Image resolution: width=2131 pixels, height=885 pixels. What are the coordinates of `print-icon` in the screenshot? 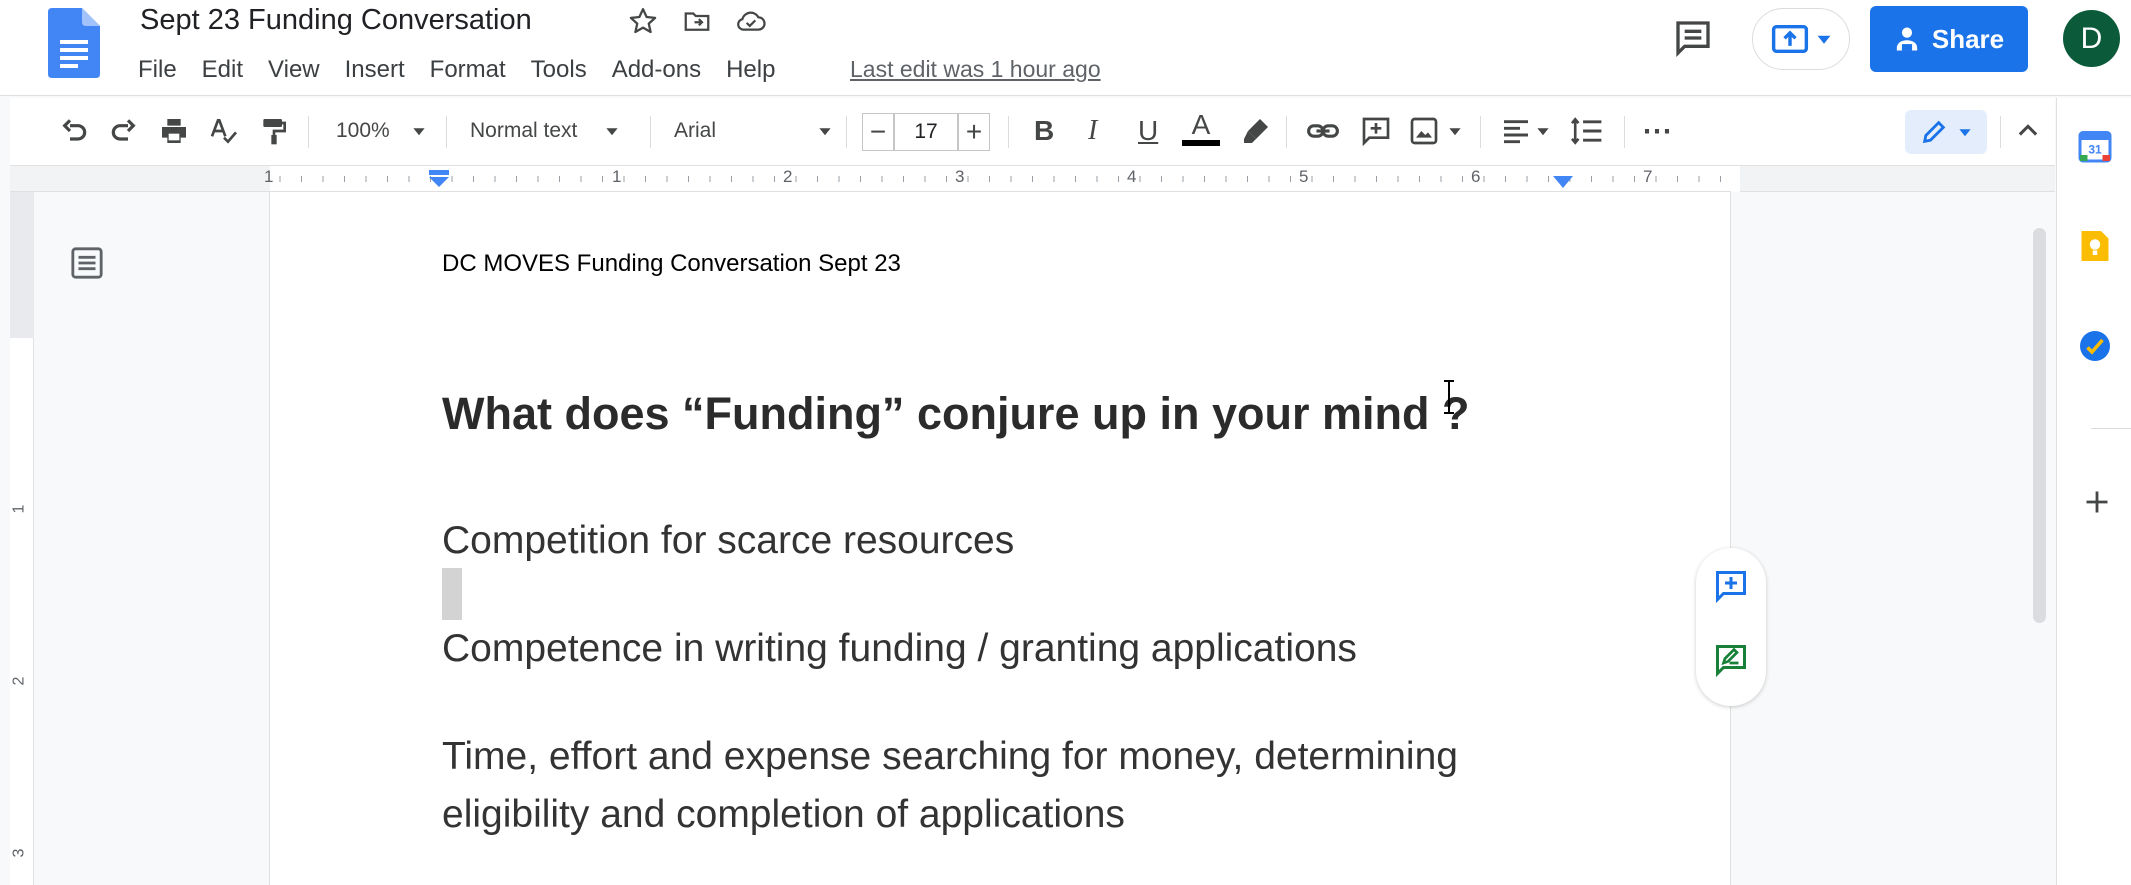 It's located at (174, 131).